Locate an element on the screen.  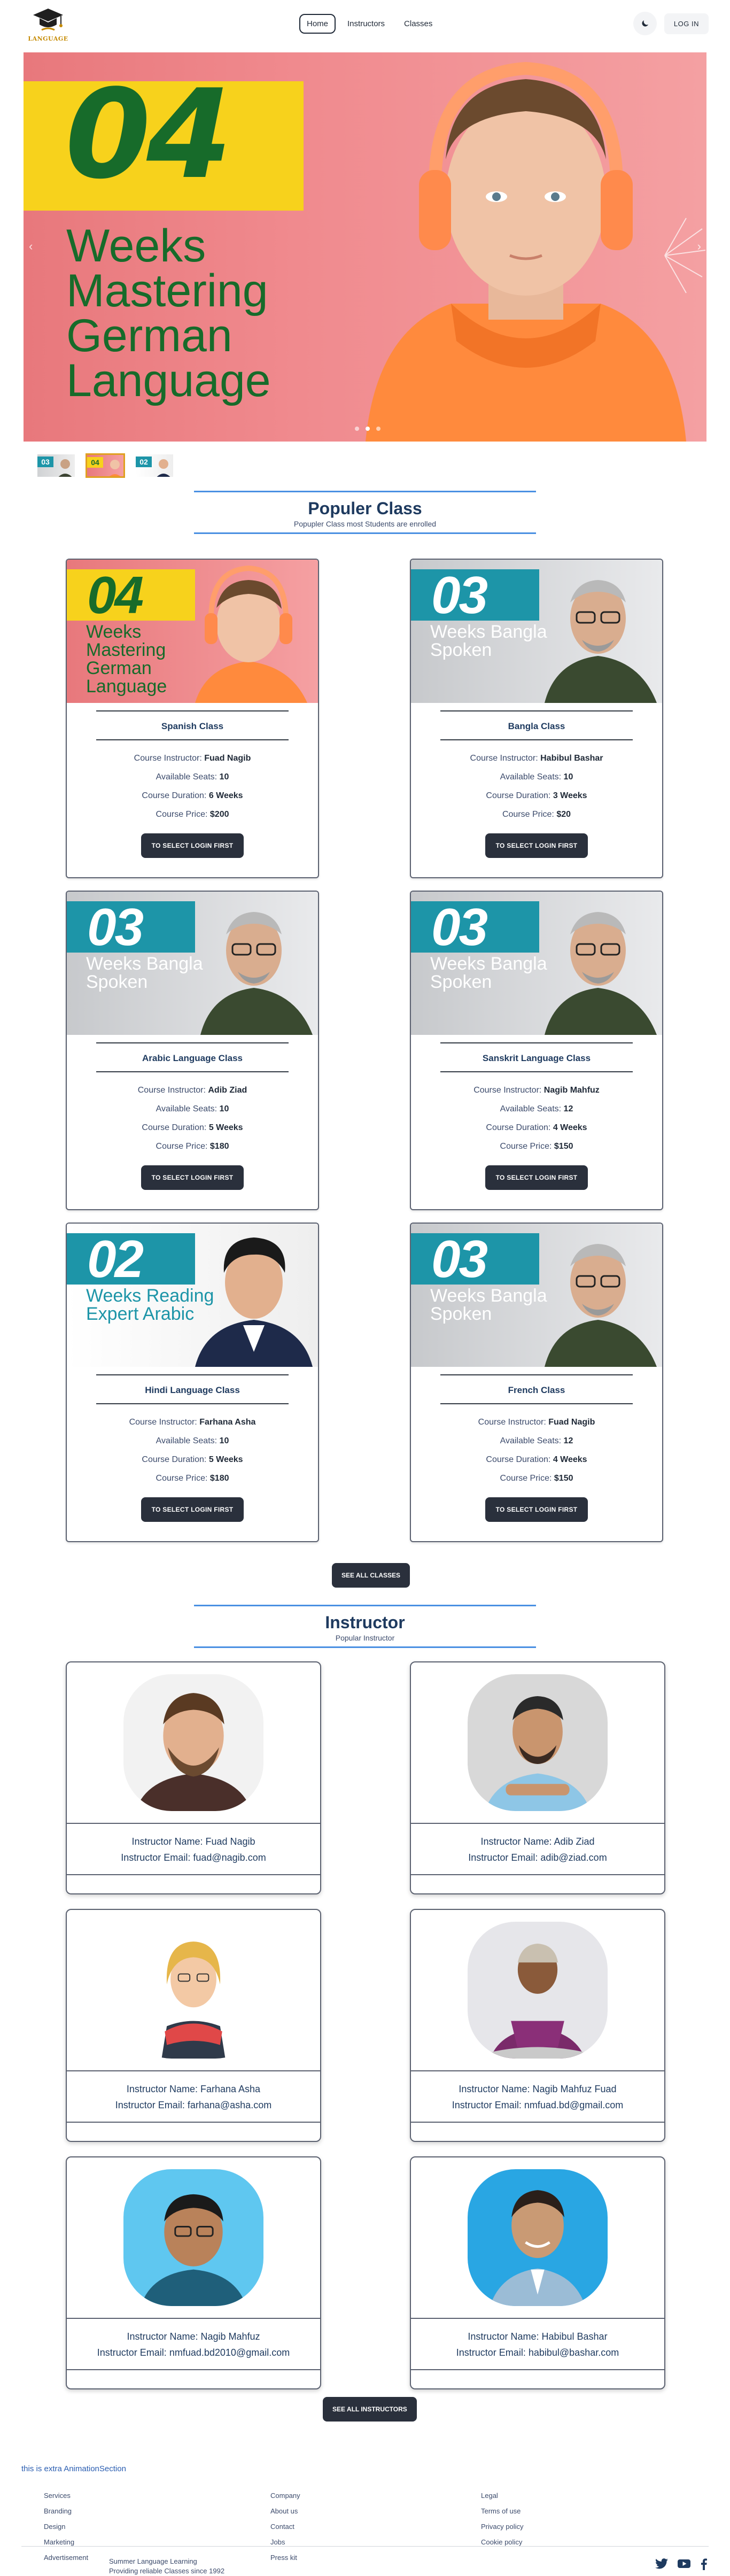
class-duration: 3 Weeks is located at coordinates (570, 796).